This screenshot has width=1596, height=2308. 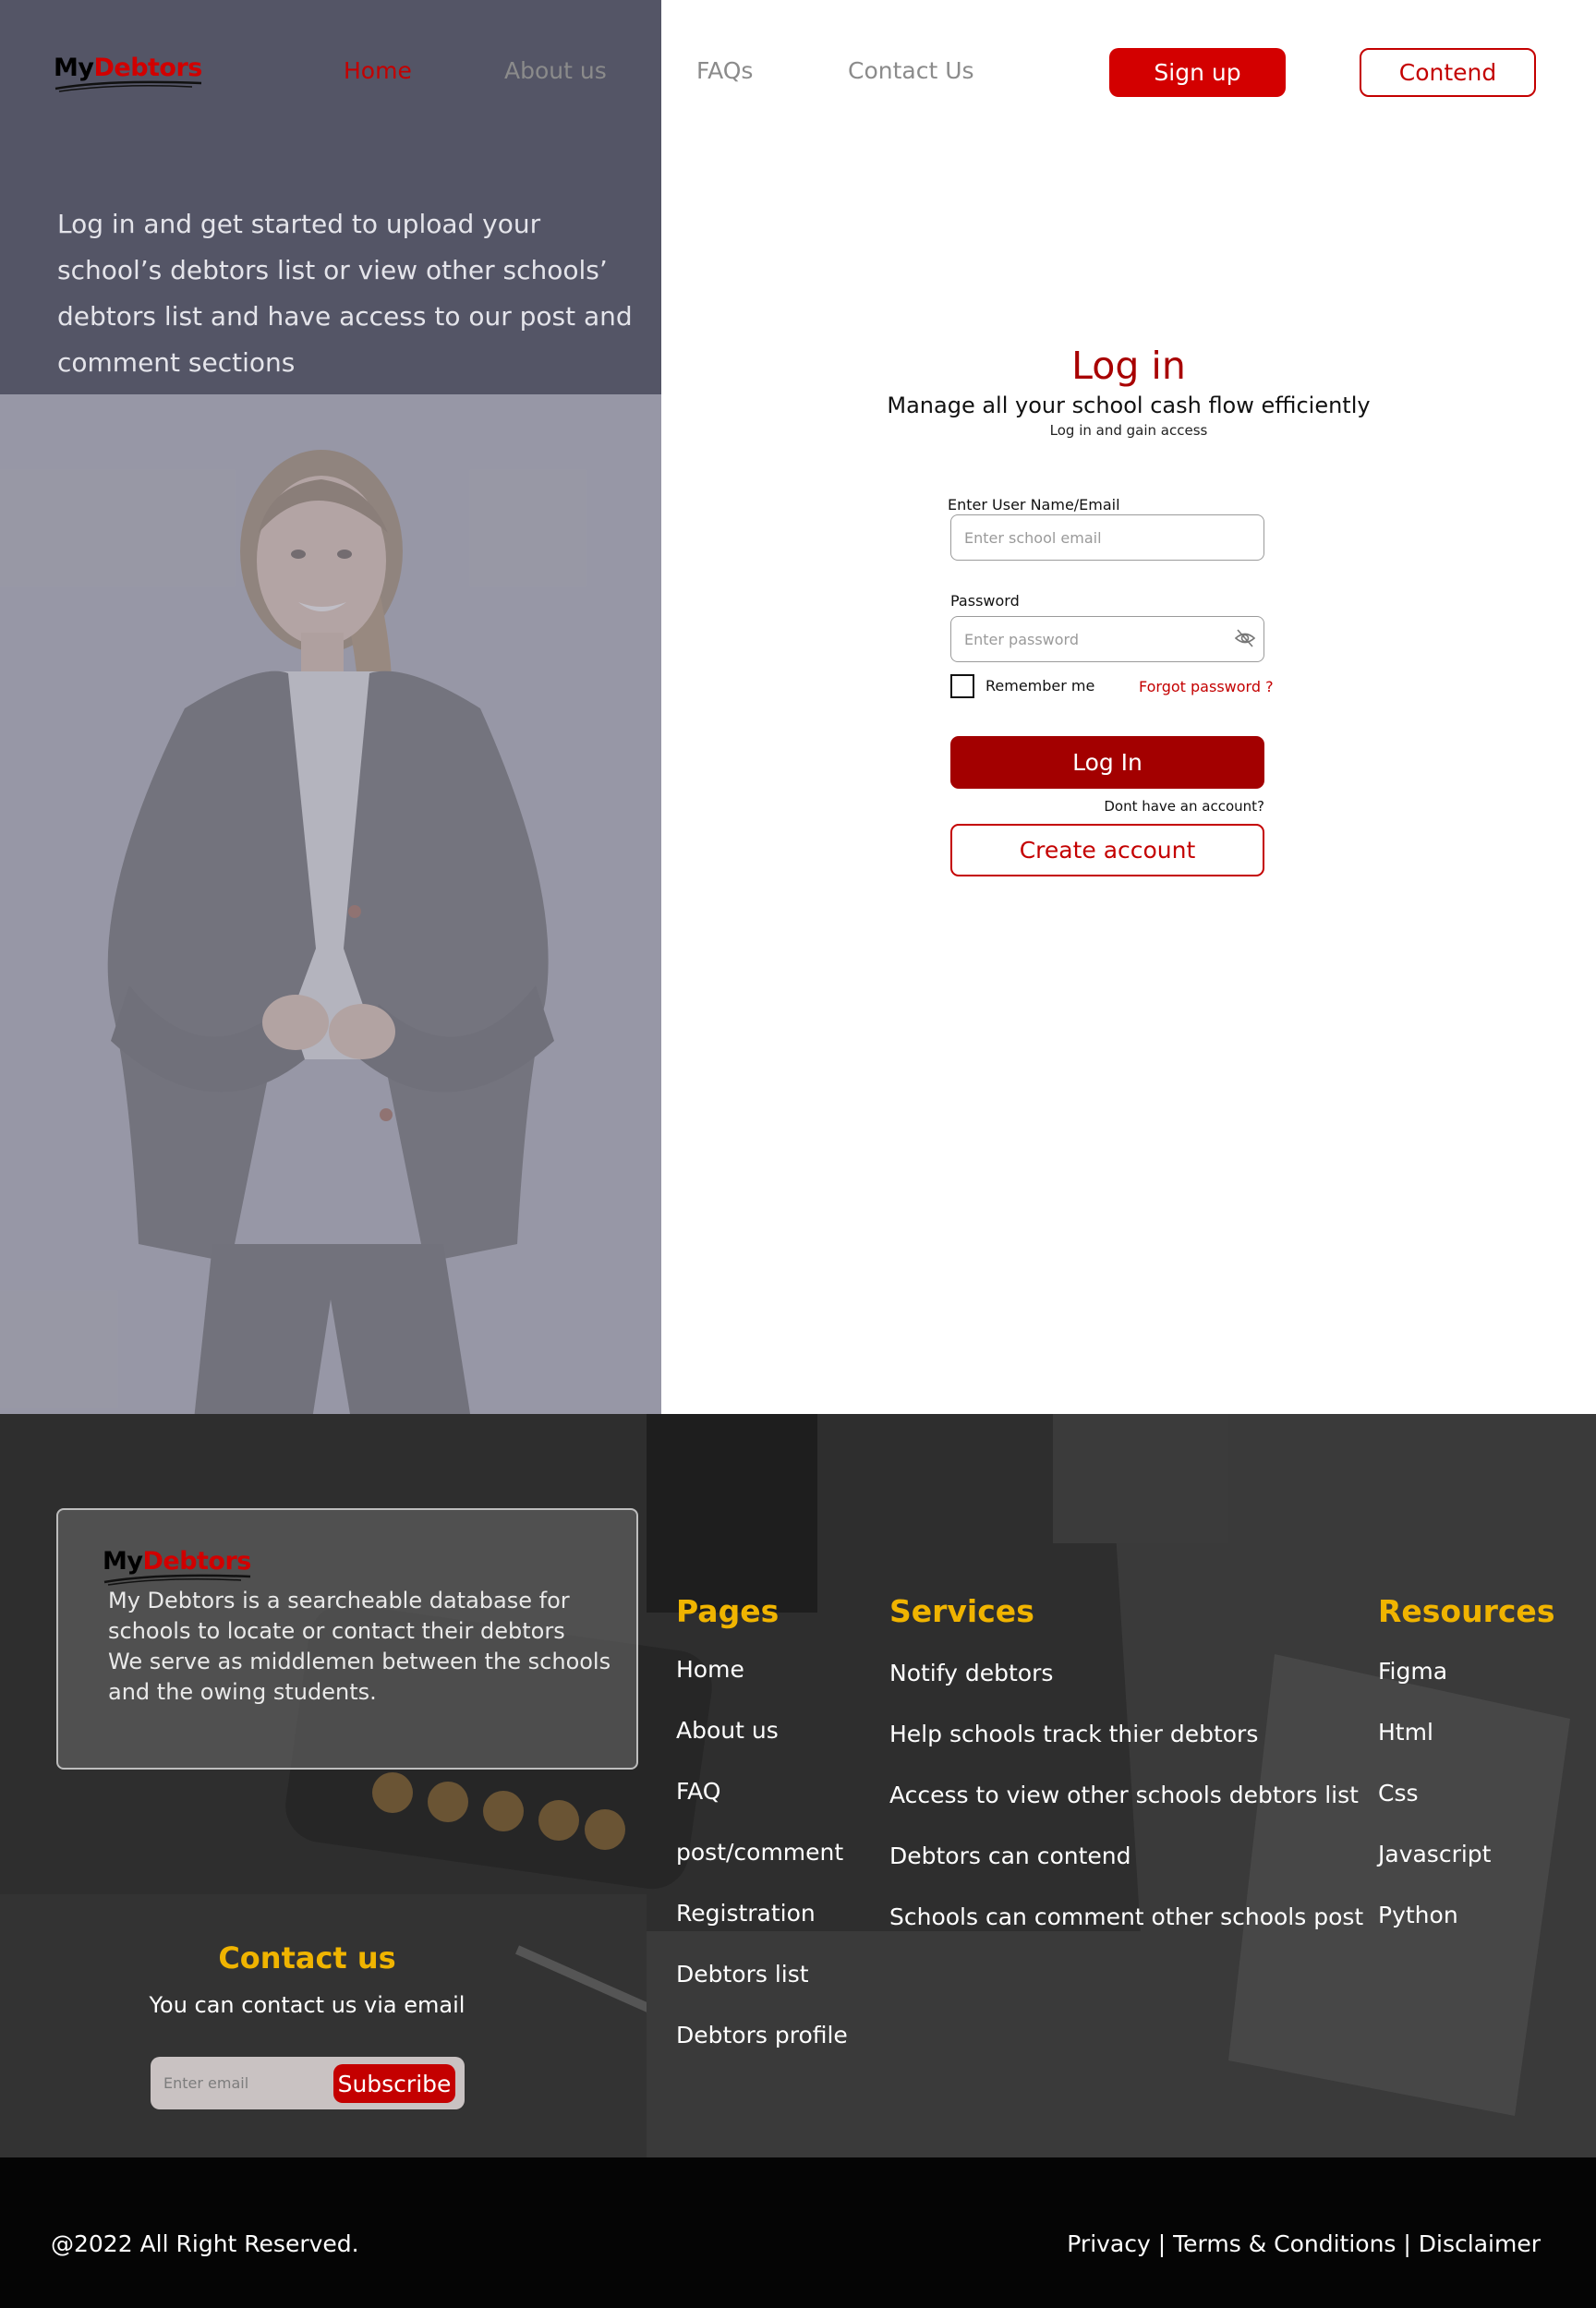 What do you see at coordinates (746, 1913) in the screenshot?
I see `footer-link-registration: Registration` at bounding box center [746, 1913].